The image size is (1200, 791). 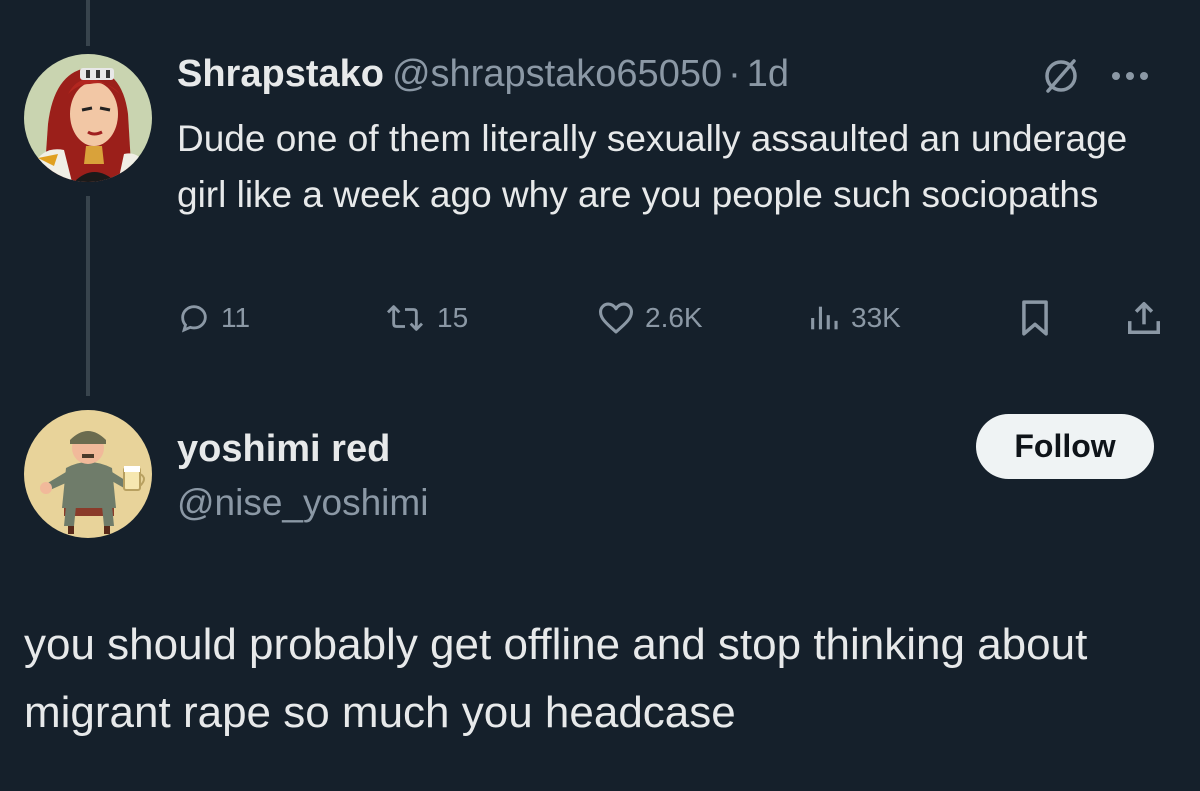 What do you see at coordinates (674, 317) in the screenshot?
I see `like-count: 2.6K` at bounding box center [674, 317].